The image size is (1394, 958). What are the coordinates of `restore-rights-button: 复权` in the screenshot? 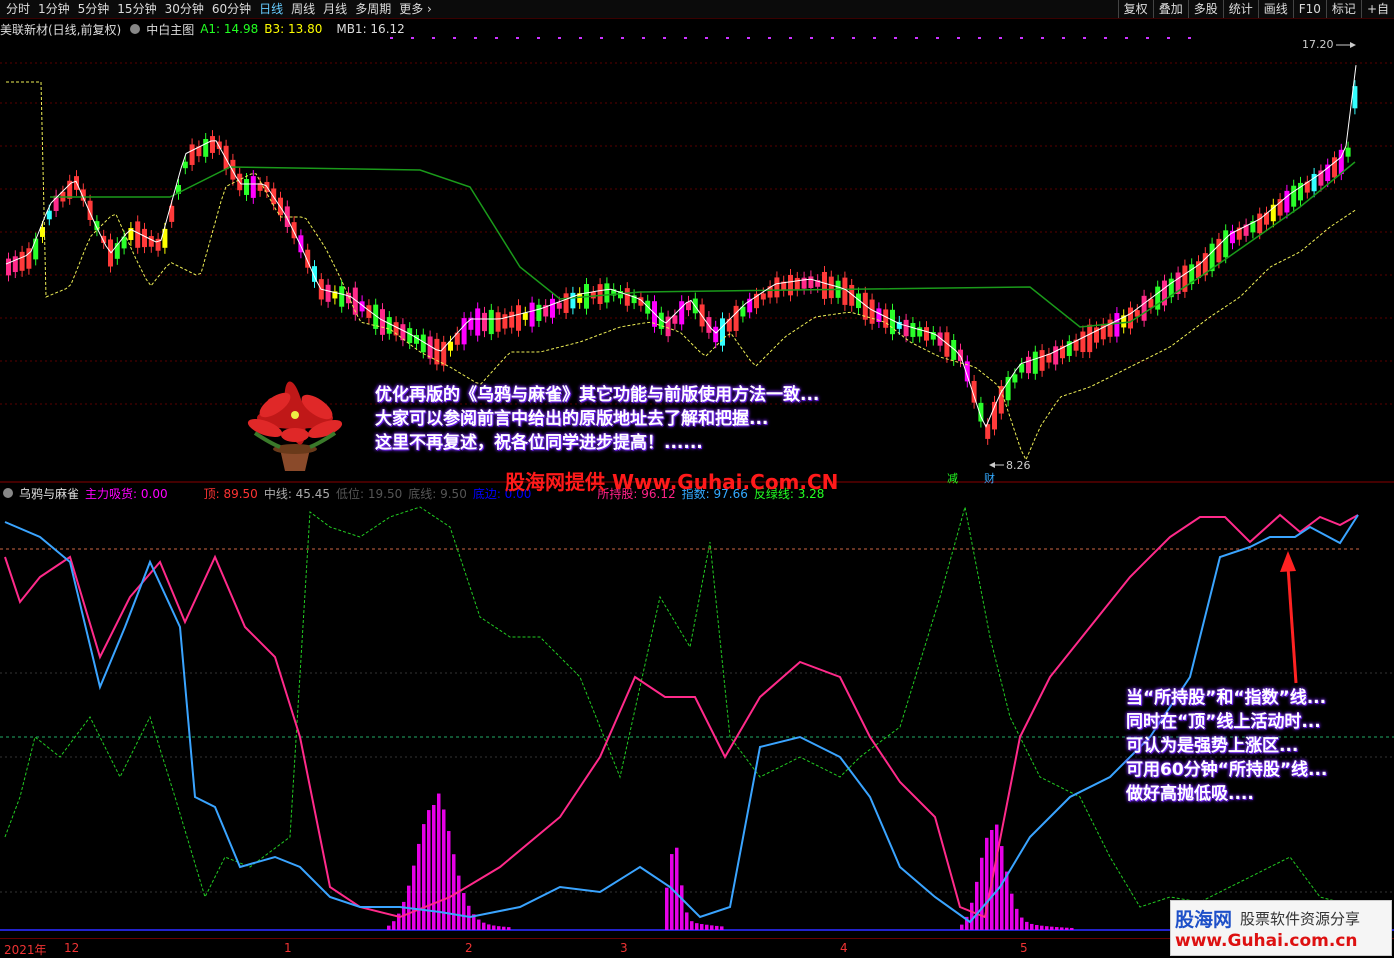 It's located at (1135, 9).